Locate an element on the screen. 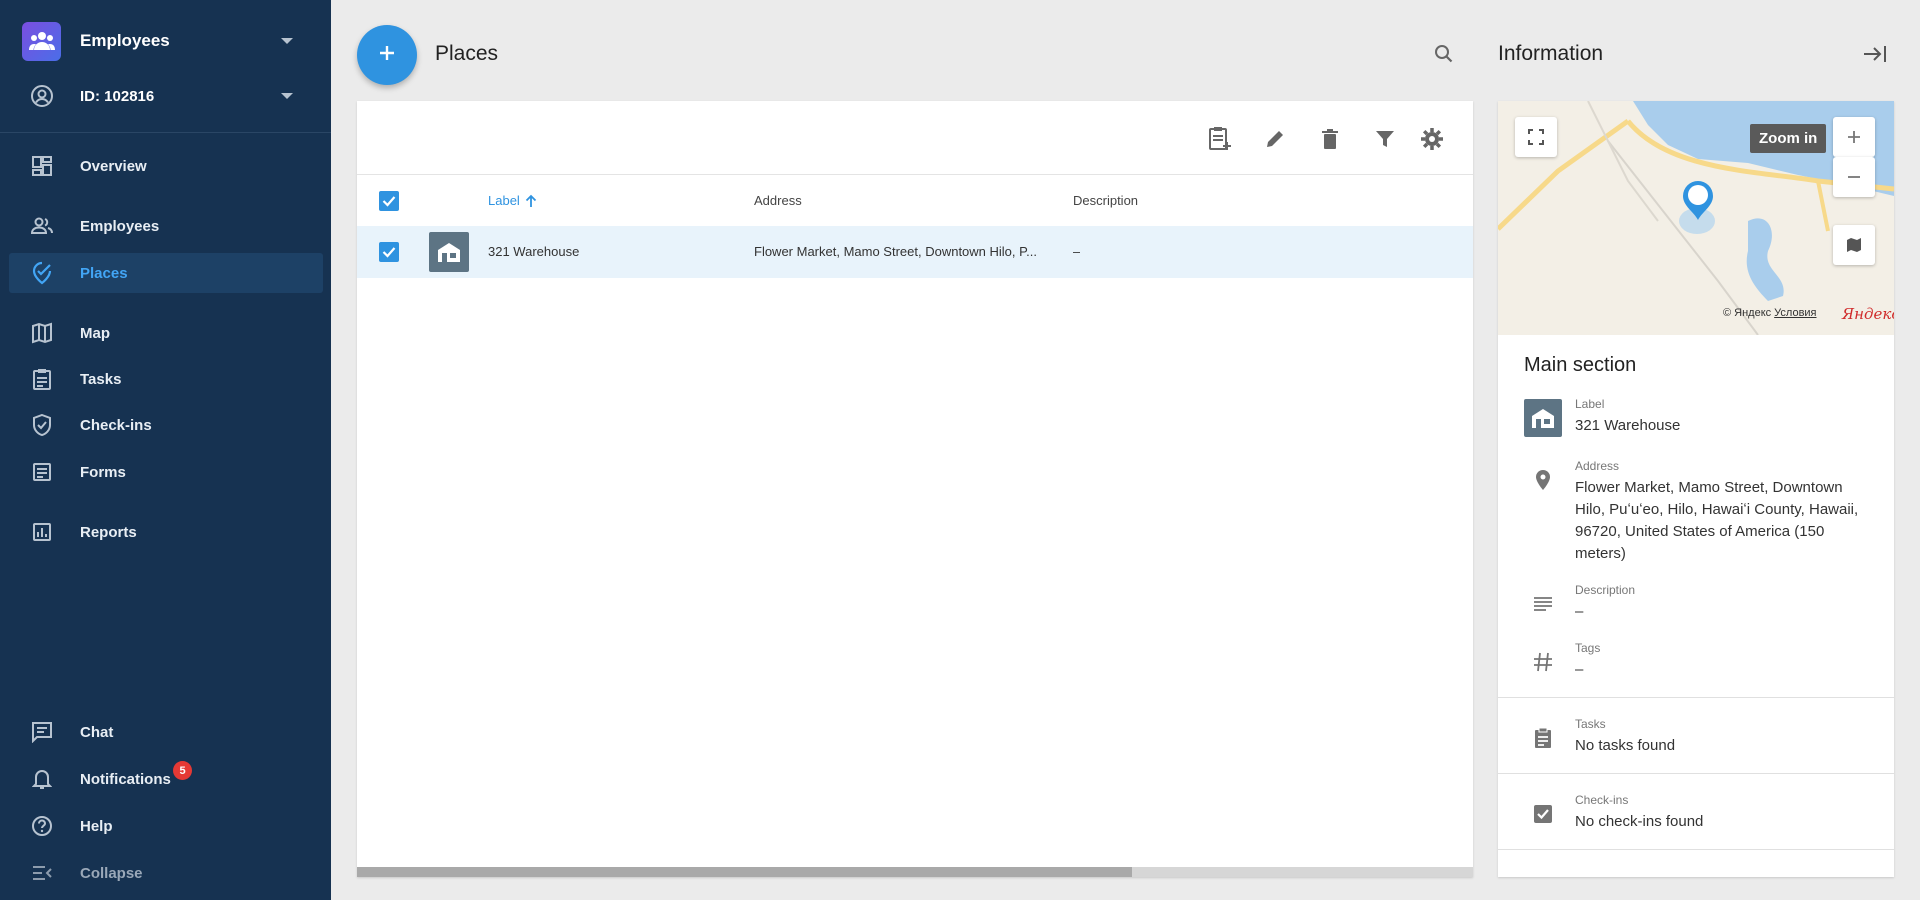  zoom-in-button is located at coordinates (1854, 137).